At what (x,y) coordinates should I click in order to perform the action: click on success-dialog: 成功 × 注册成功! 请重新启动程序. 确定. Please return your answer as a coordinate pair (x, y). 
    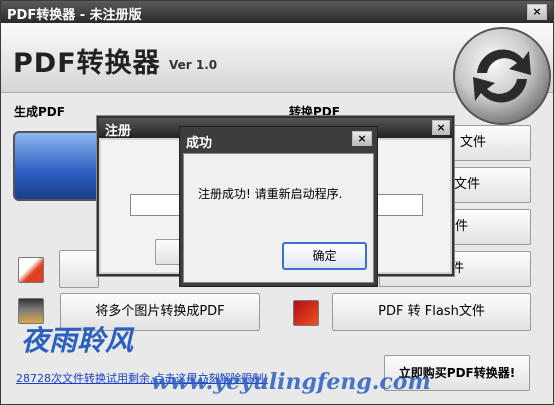
    Looking at the image, I should click on (278, 206).